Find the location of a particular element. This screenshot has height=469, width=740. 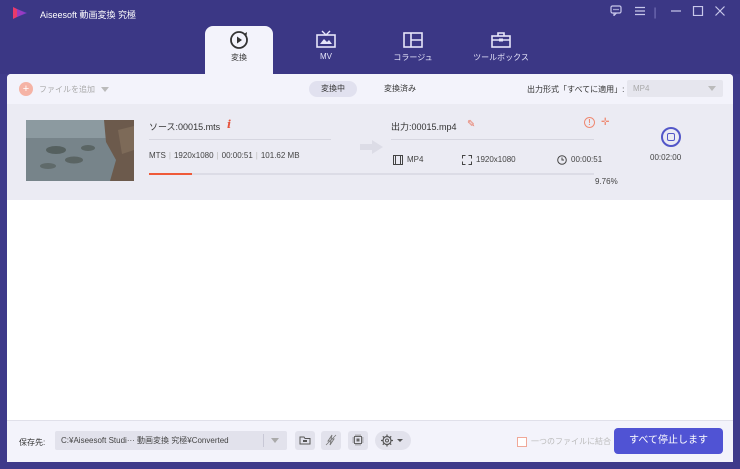

maximize-icon is located at coordinates (698, 12).